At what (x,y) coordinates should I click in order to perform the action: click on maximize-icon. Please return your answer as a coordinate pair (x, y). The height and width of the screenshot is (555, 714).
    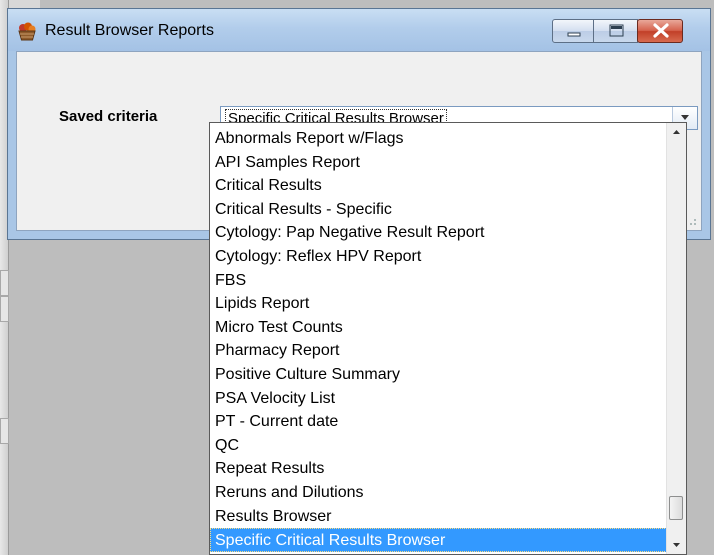
    Looking at the image, I should click on (616, 30).